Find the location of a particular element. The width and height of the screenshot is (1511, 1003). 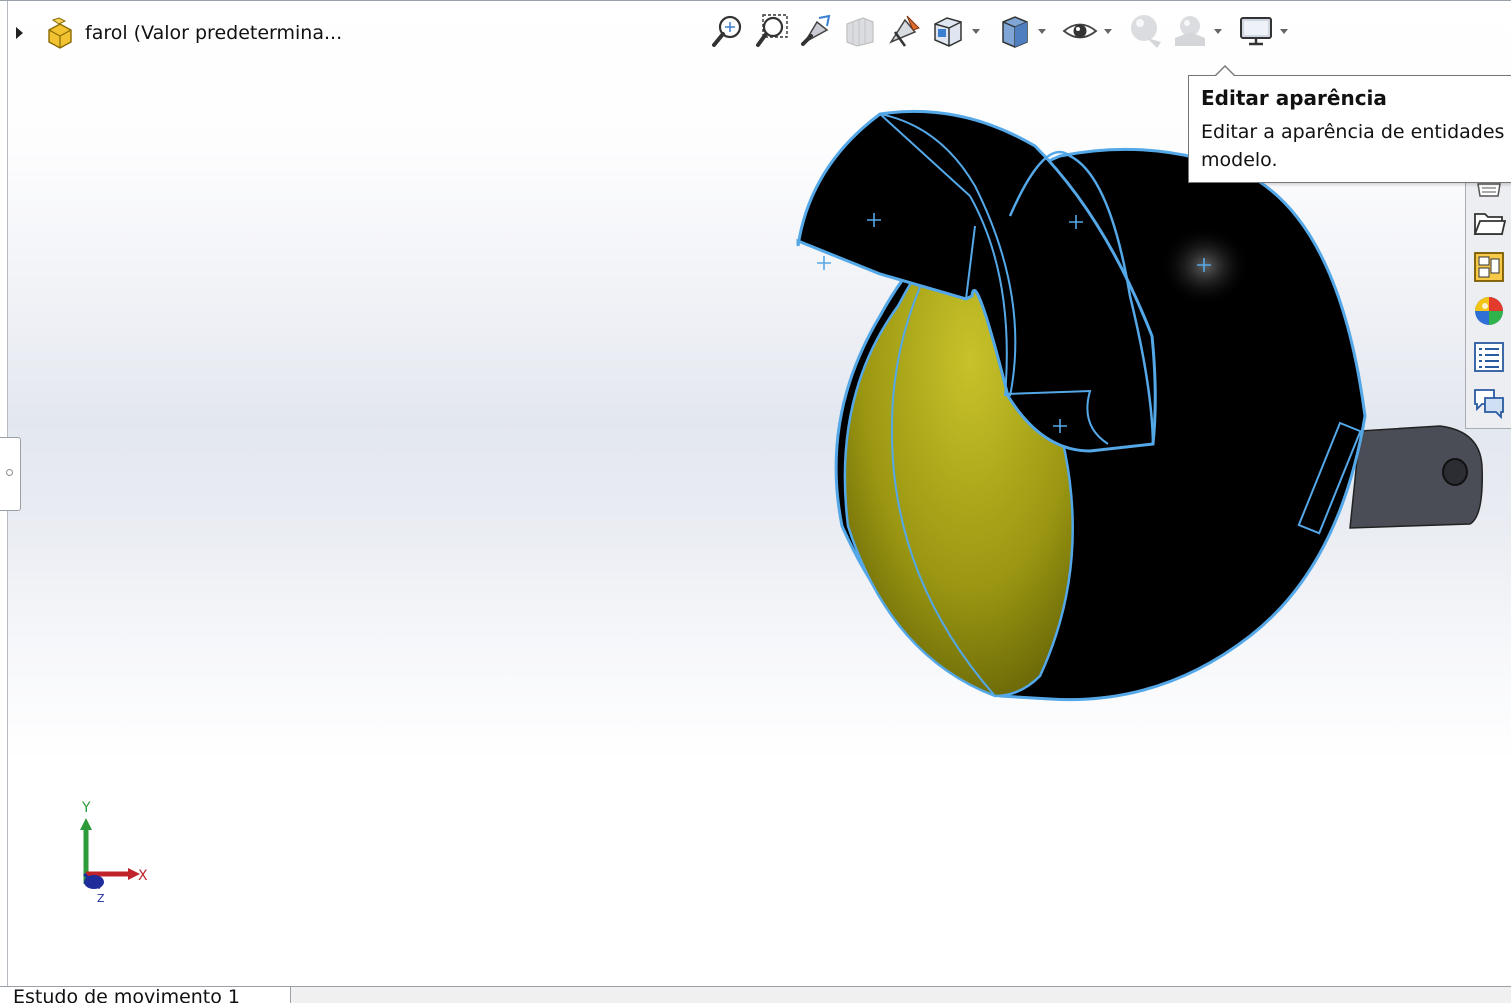

tooltip-title: Editar aparência is located at coordinates (1294, 98).